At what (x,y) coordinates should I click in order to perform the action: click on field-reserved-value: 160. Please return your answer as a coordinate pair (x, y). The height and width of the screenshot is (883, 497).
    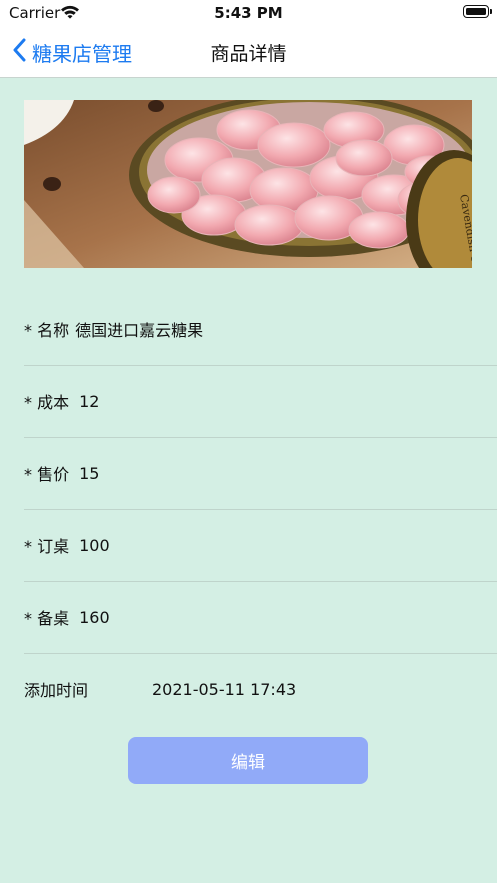
    Looking at the image, I should click on (94, 617).